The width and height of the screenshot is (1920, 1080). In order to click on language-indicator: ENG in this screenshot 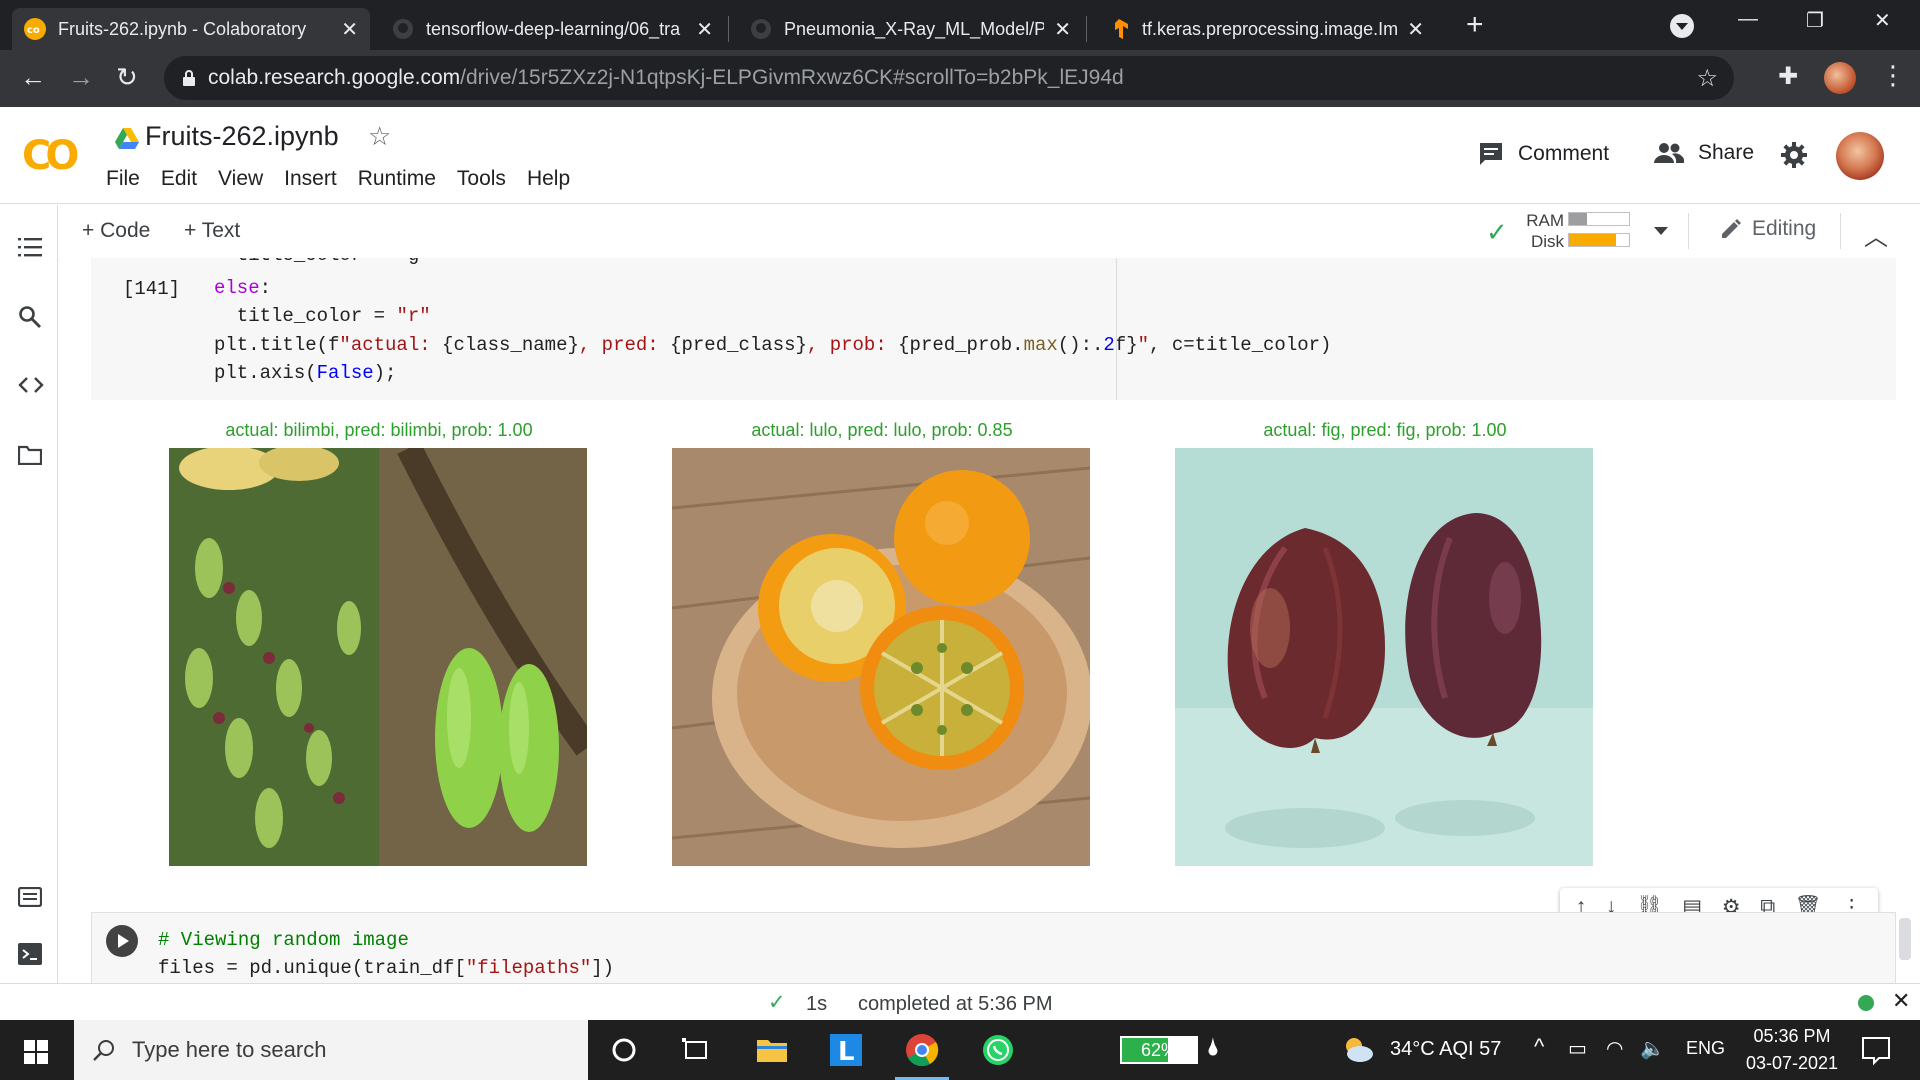, I will do `click(1705, 1048)`.